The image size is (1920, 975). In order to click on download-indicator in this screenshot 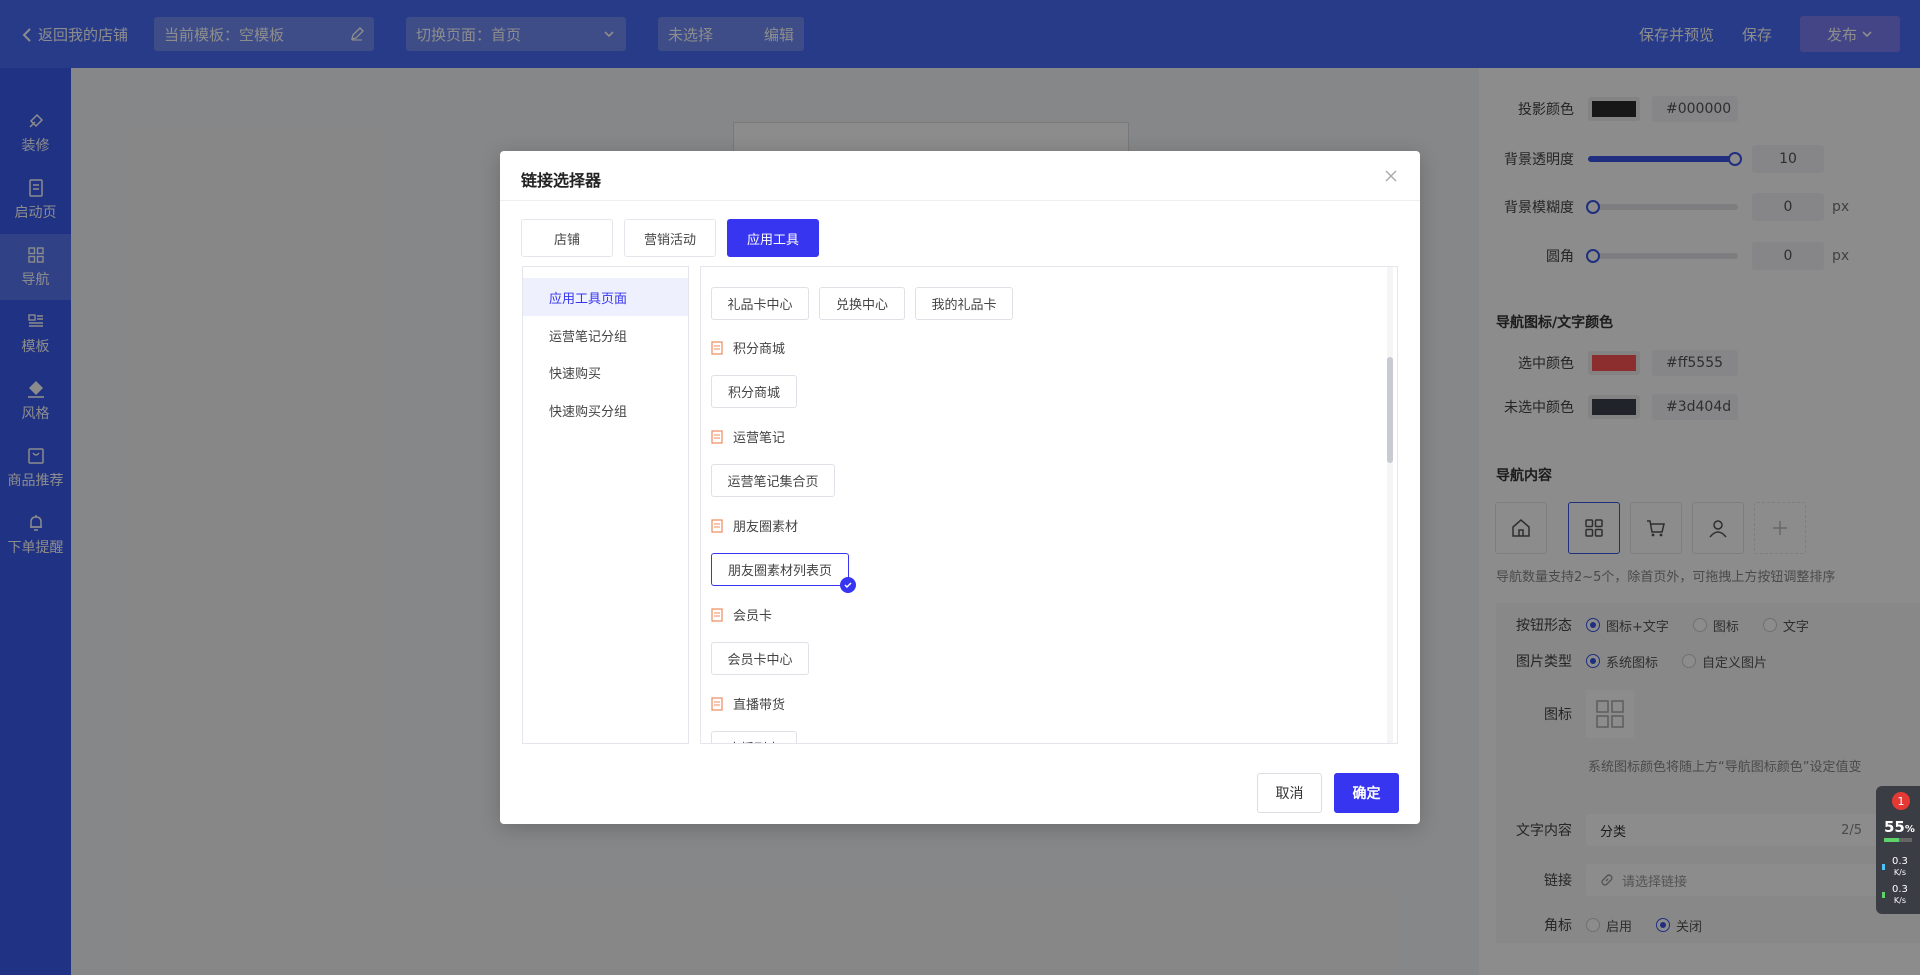, I will do `click(1883, 895)`.